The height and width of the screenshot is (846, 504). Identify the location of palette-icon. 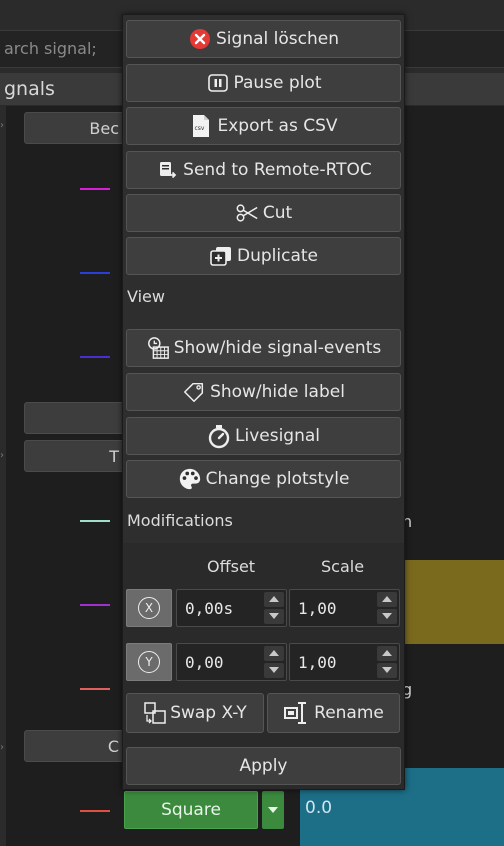
(190, 479).